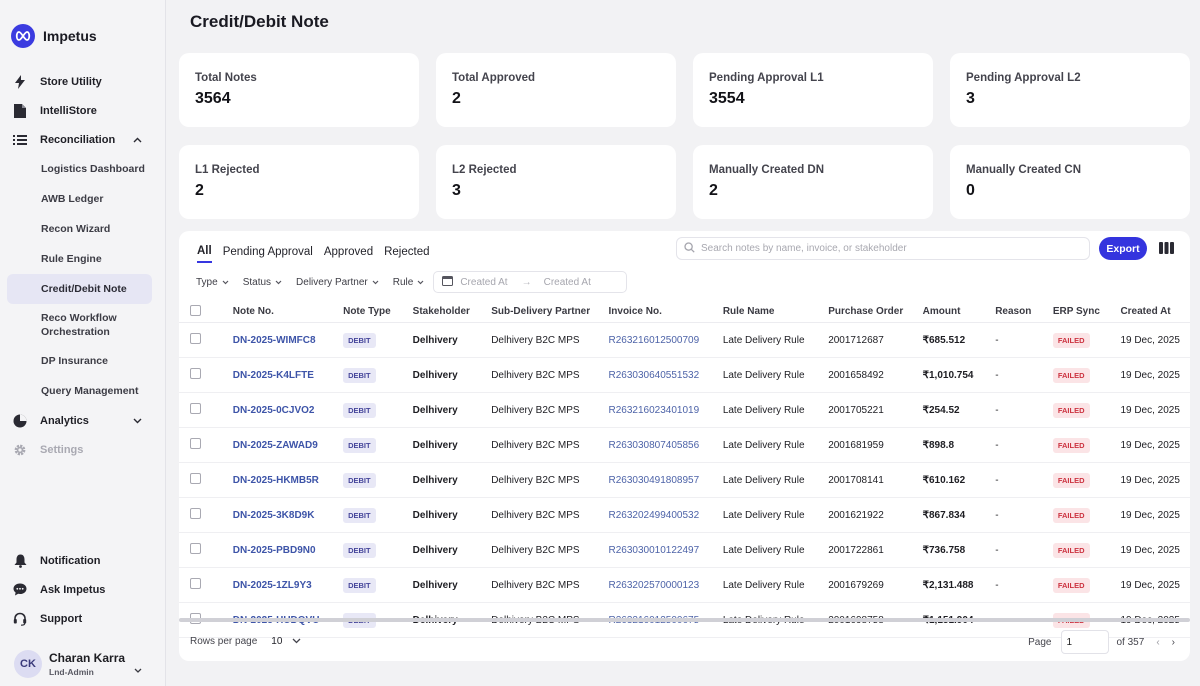 The height and width of the screenshot is (686, 1200). What do you see at coordinates (137, 140) in the screenshot?
I see `chevron-up-icon` at bounding box center [137, 140].